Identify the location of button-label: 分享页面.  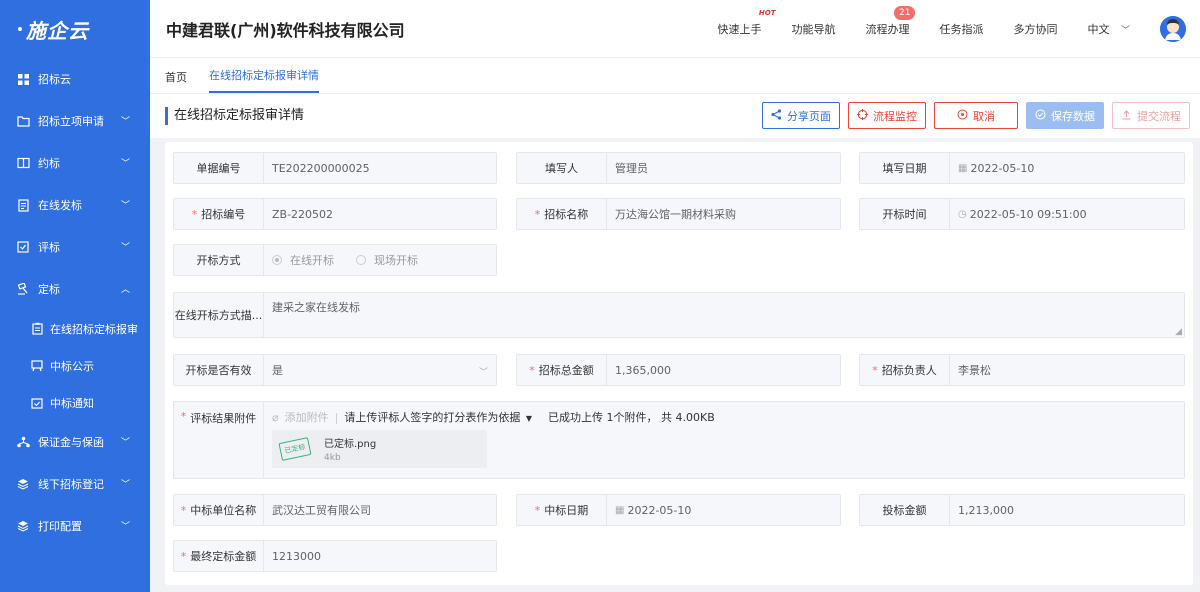
(809, 116).